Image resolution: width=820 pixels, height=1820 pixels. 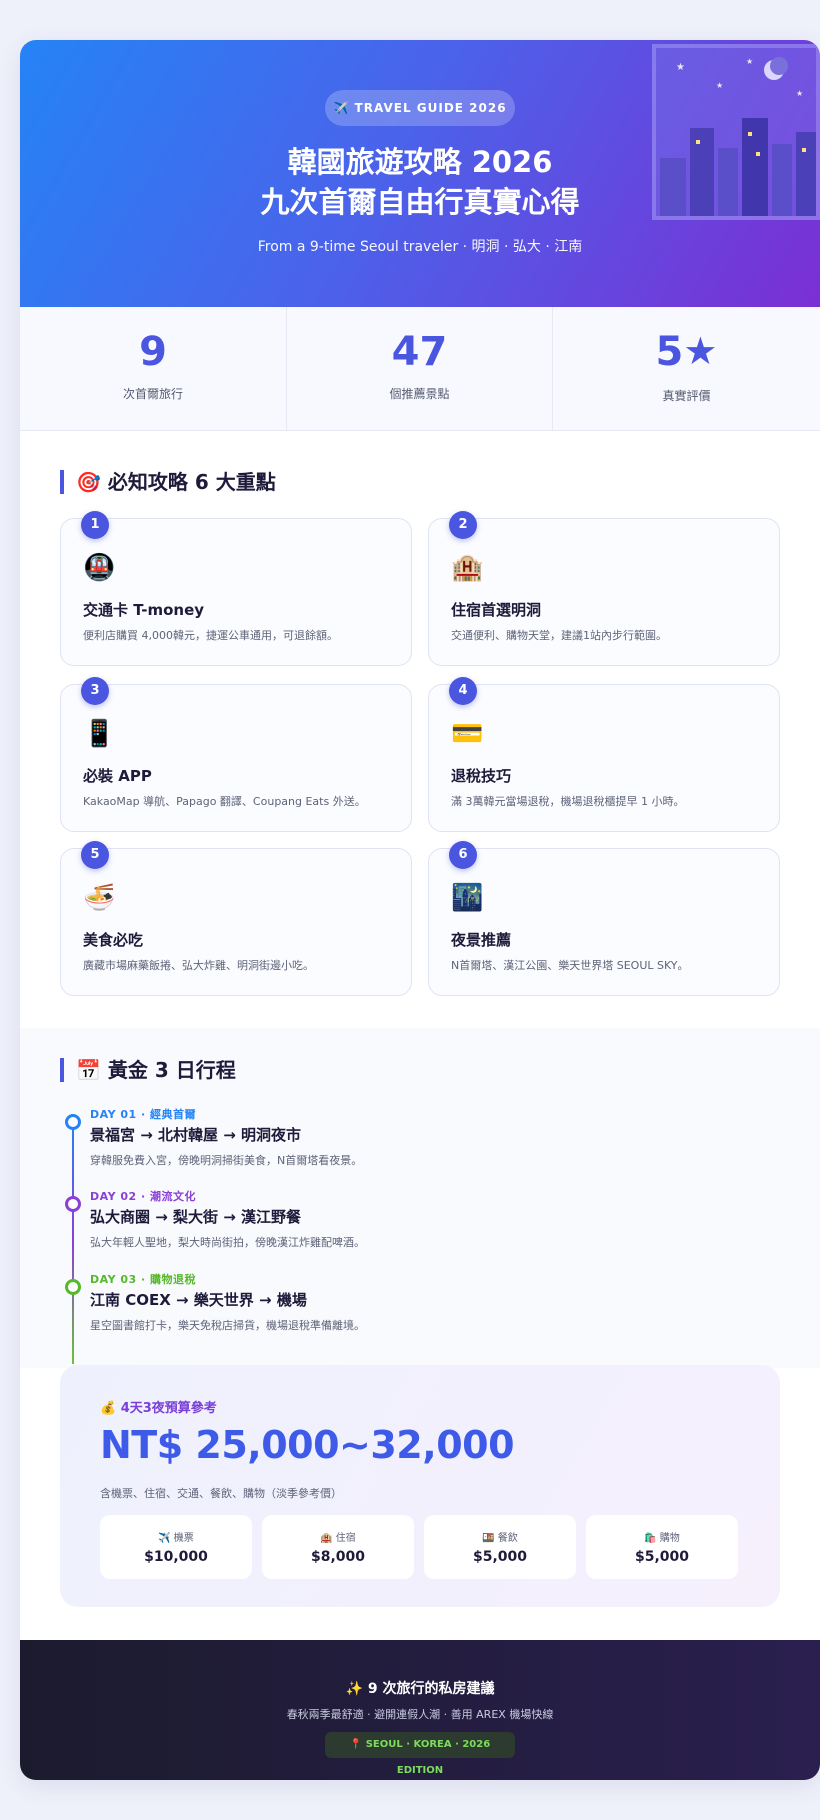 What do you see at coordinates (500, 1547) in the screenshot?
I see `budget-item-dining: 🍱 餐飲 $5,000` at bounding box center [500, 1547].